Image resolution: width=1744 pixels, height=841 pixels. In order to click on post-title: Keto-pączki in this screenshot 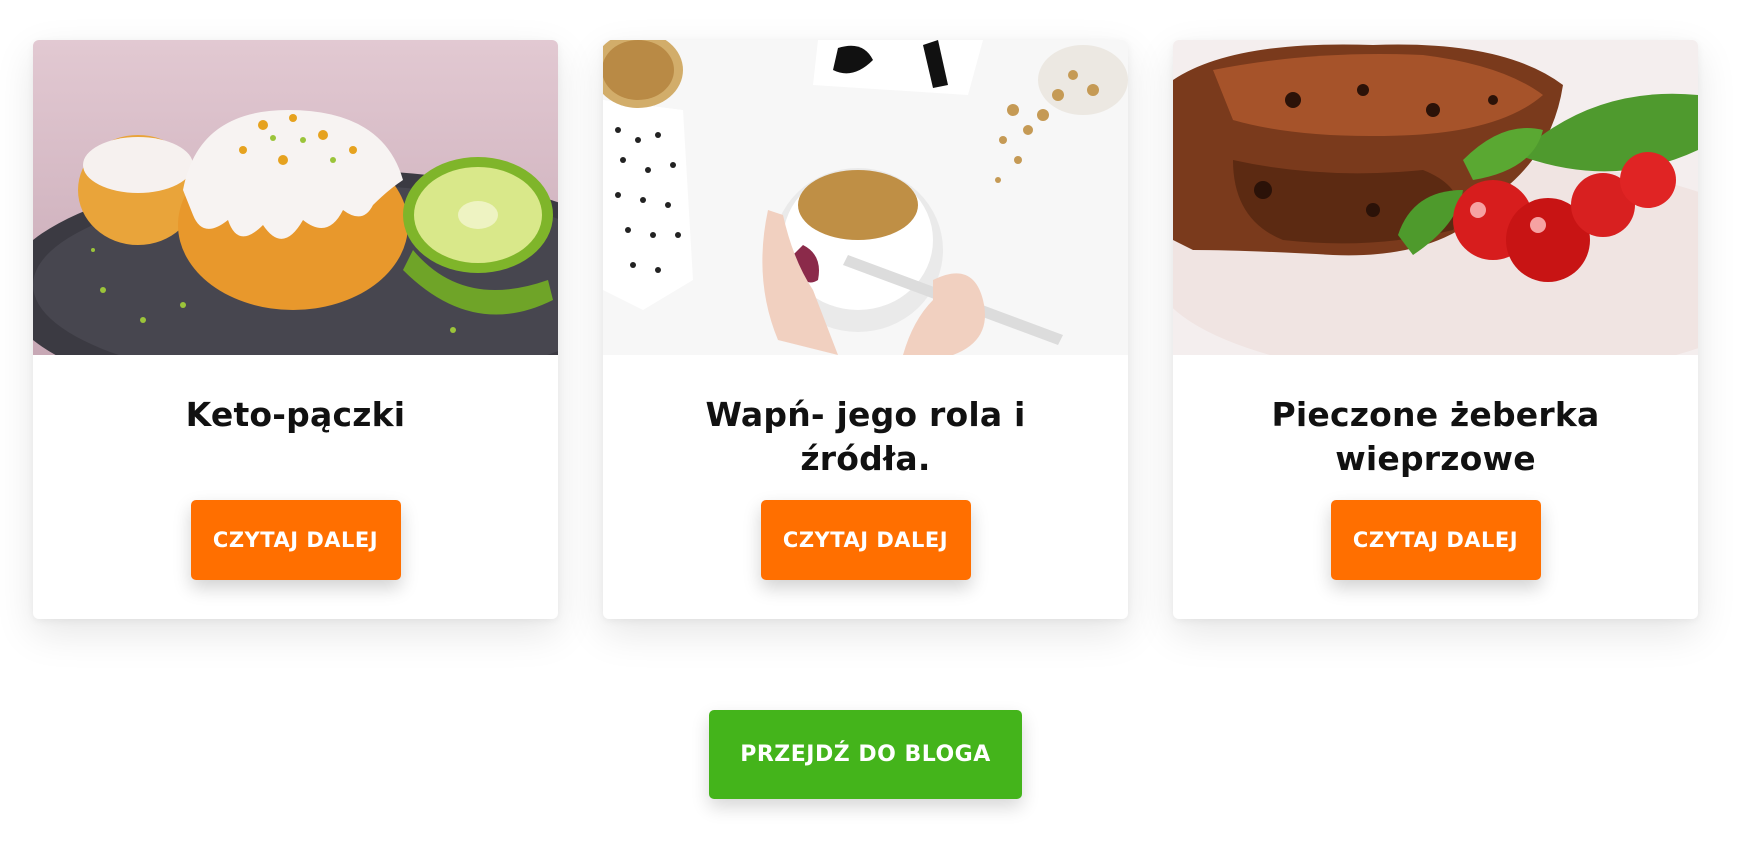, I will do `click(296, 415)`.